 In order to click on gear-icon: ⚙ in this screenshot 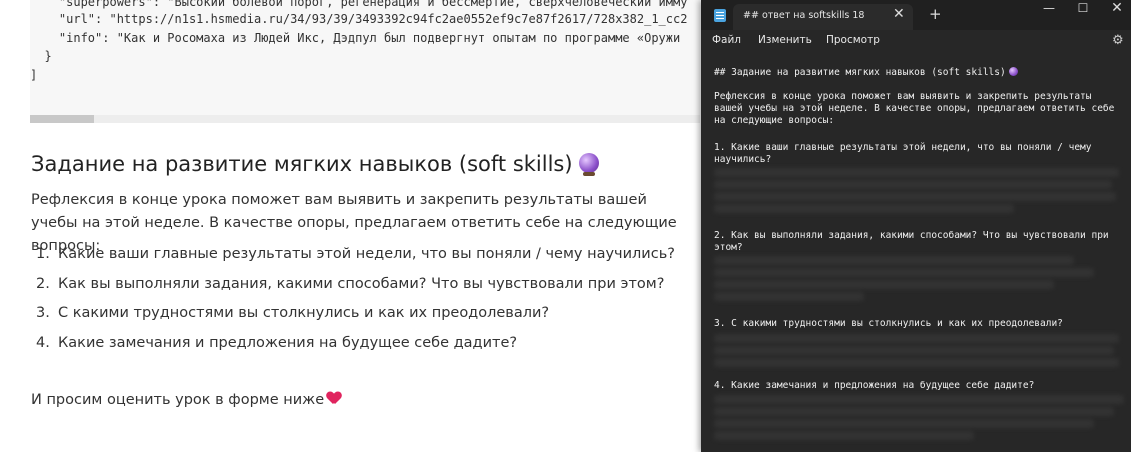, I will do `click(1118, 40)`.